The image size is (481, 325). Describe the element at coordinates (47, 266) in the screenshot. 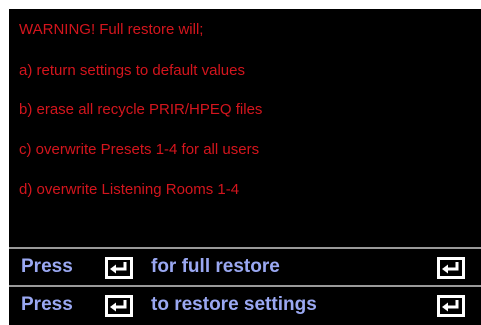

I see `full-restore-press-label: Press` at that location.